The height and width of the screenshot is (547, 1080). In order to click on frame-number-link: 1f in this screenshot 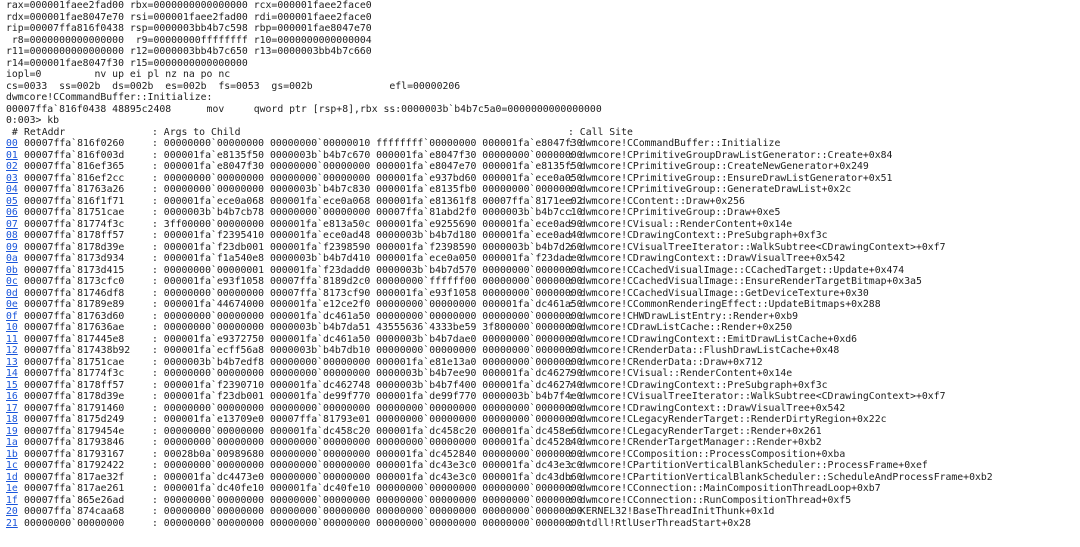, I will do `click(12, 500)`.